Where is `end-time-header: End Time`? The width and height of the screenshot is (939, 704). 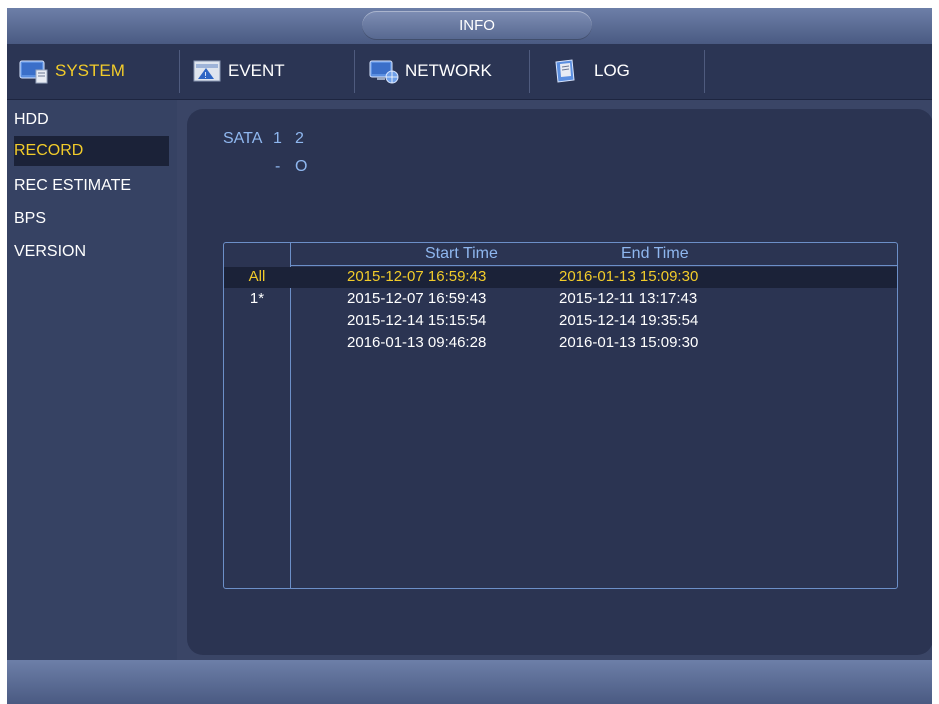
end-time-header: End Time is located at coordinates (655, 253).